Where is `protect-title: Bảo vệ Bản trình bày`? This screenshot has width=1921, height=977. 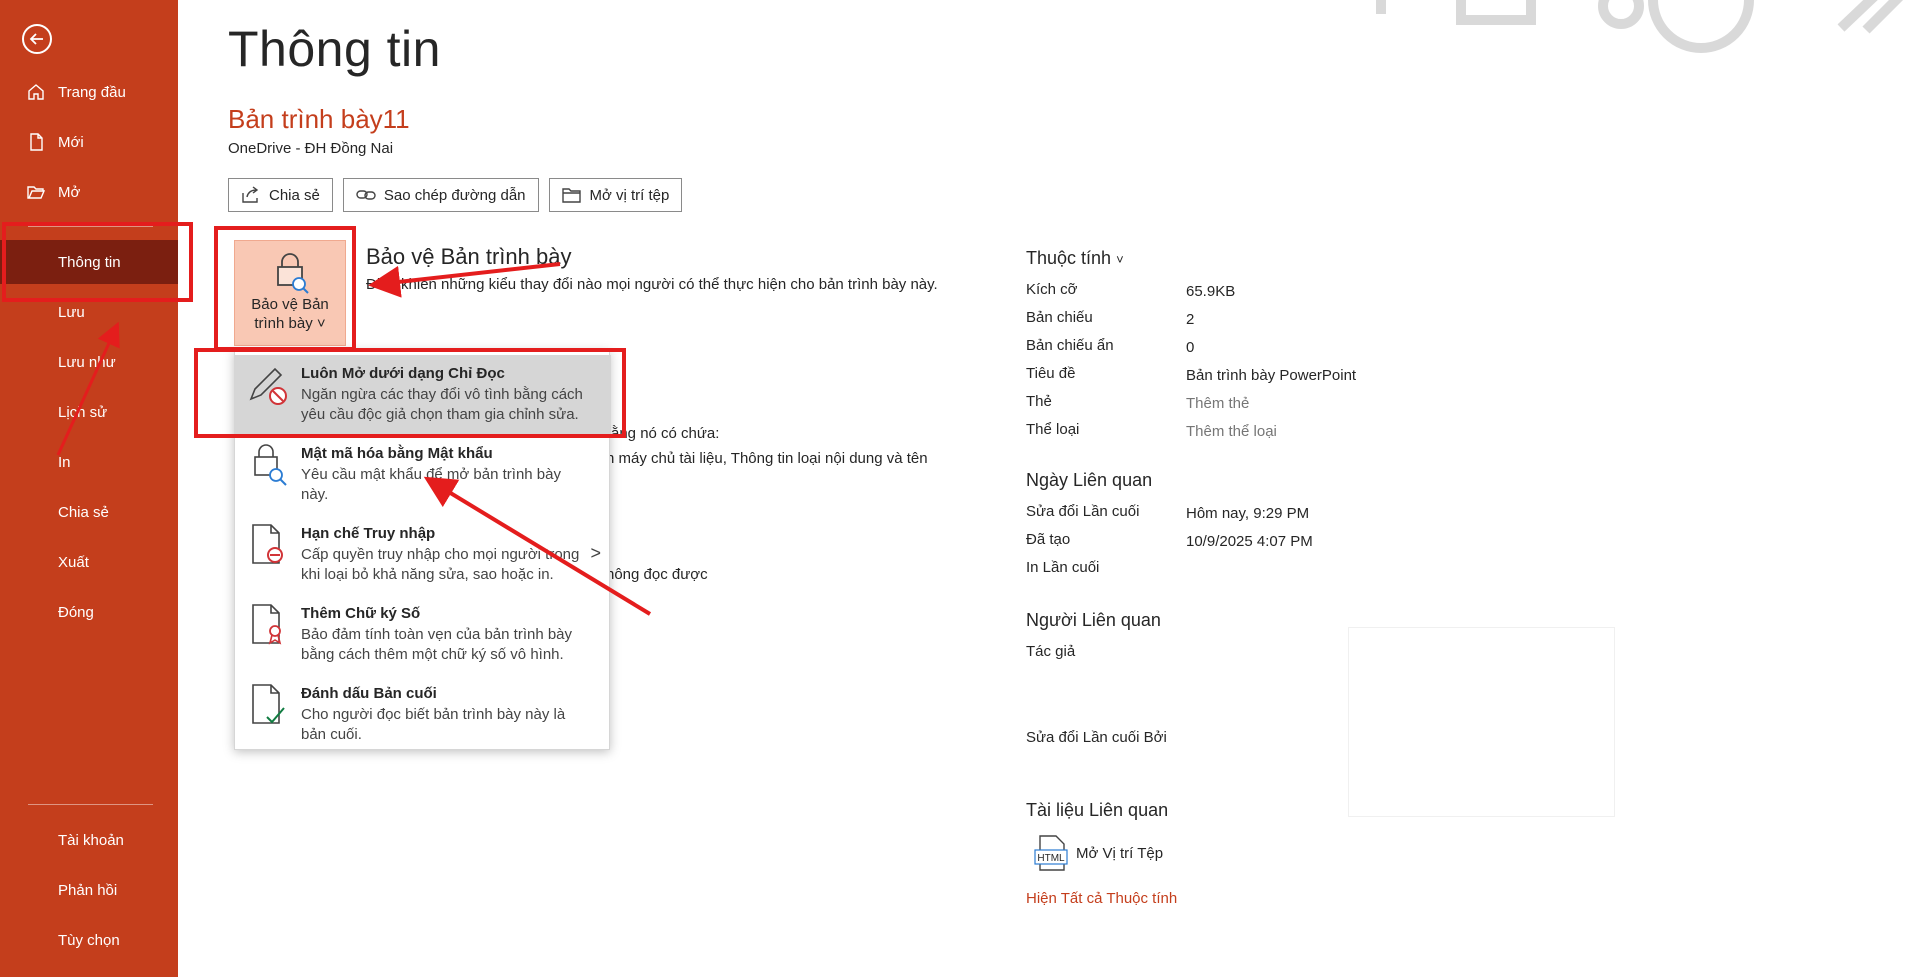
protect-title: Bảo vệ Bản trình bày is located at coordinates (469, 256).